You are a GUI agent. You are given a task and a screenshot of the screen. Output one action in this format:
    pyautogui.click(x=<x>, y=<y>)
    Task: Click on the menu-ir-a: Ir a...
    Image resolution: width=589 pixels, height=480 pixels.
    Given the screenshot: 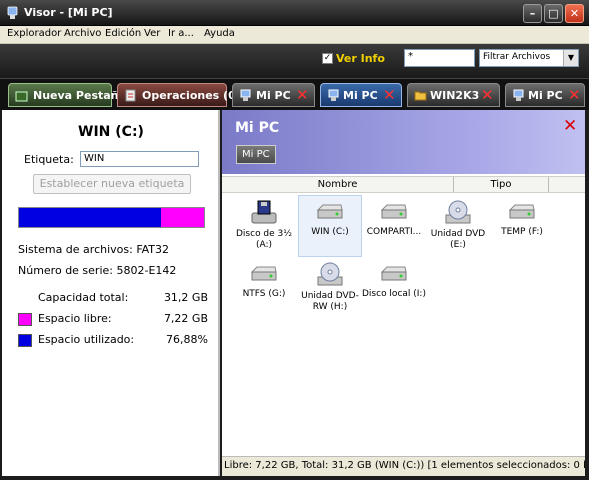 What is the action you would take?
    pyautogui.click(x=181, y=33)
    